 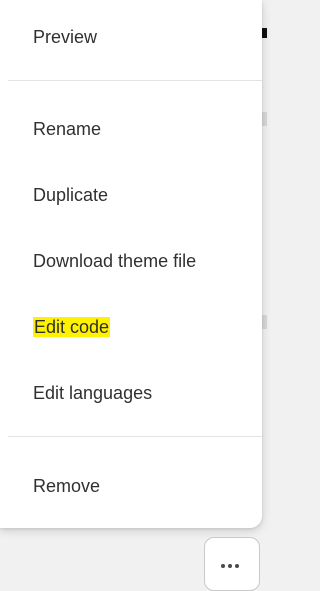 I want to click on menu-item-rename: Rename, so click(x=67, y=129).